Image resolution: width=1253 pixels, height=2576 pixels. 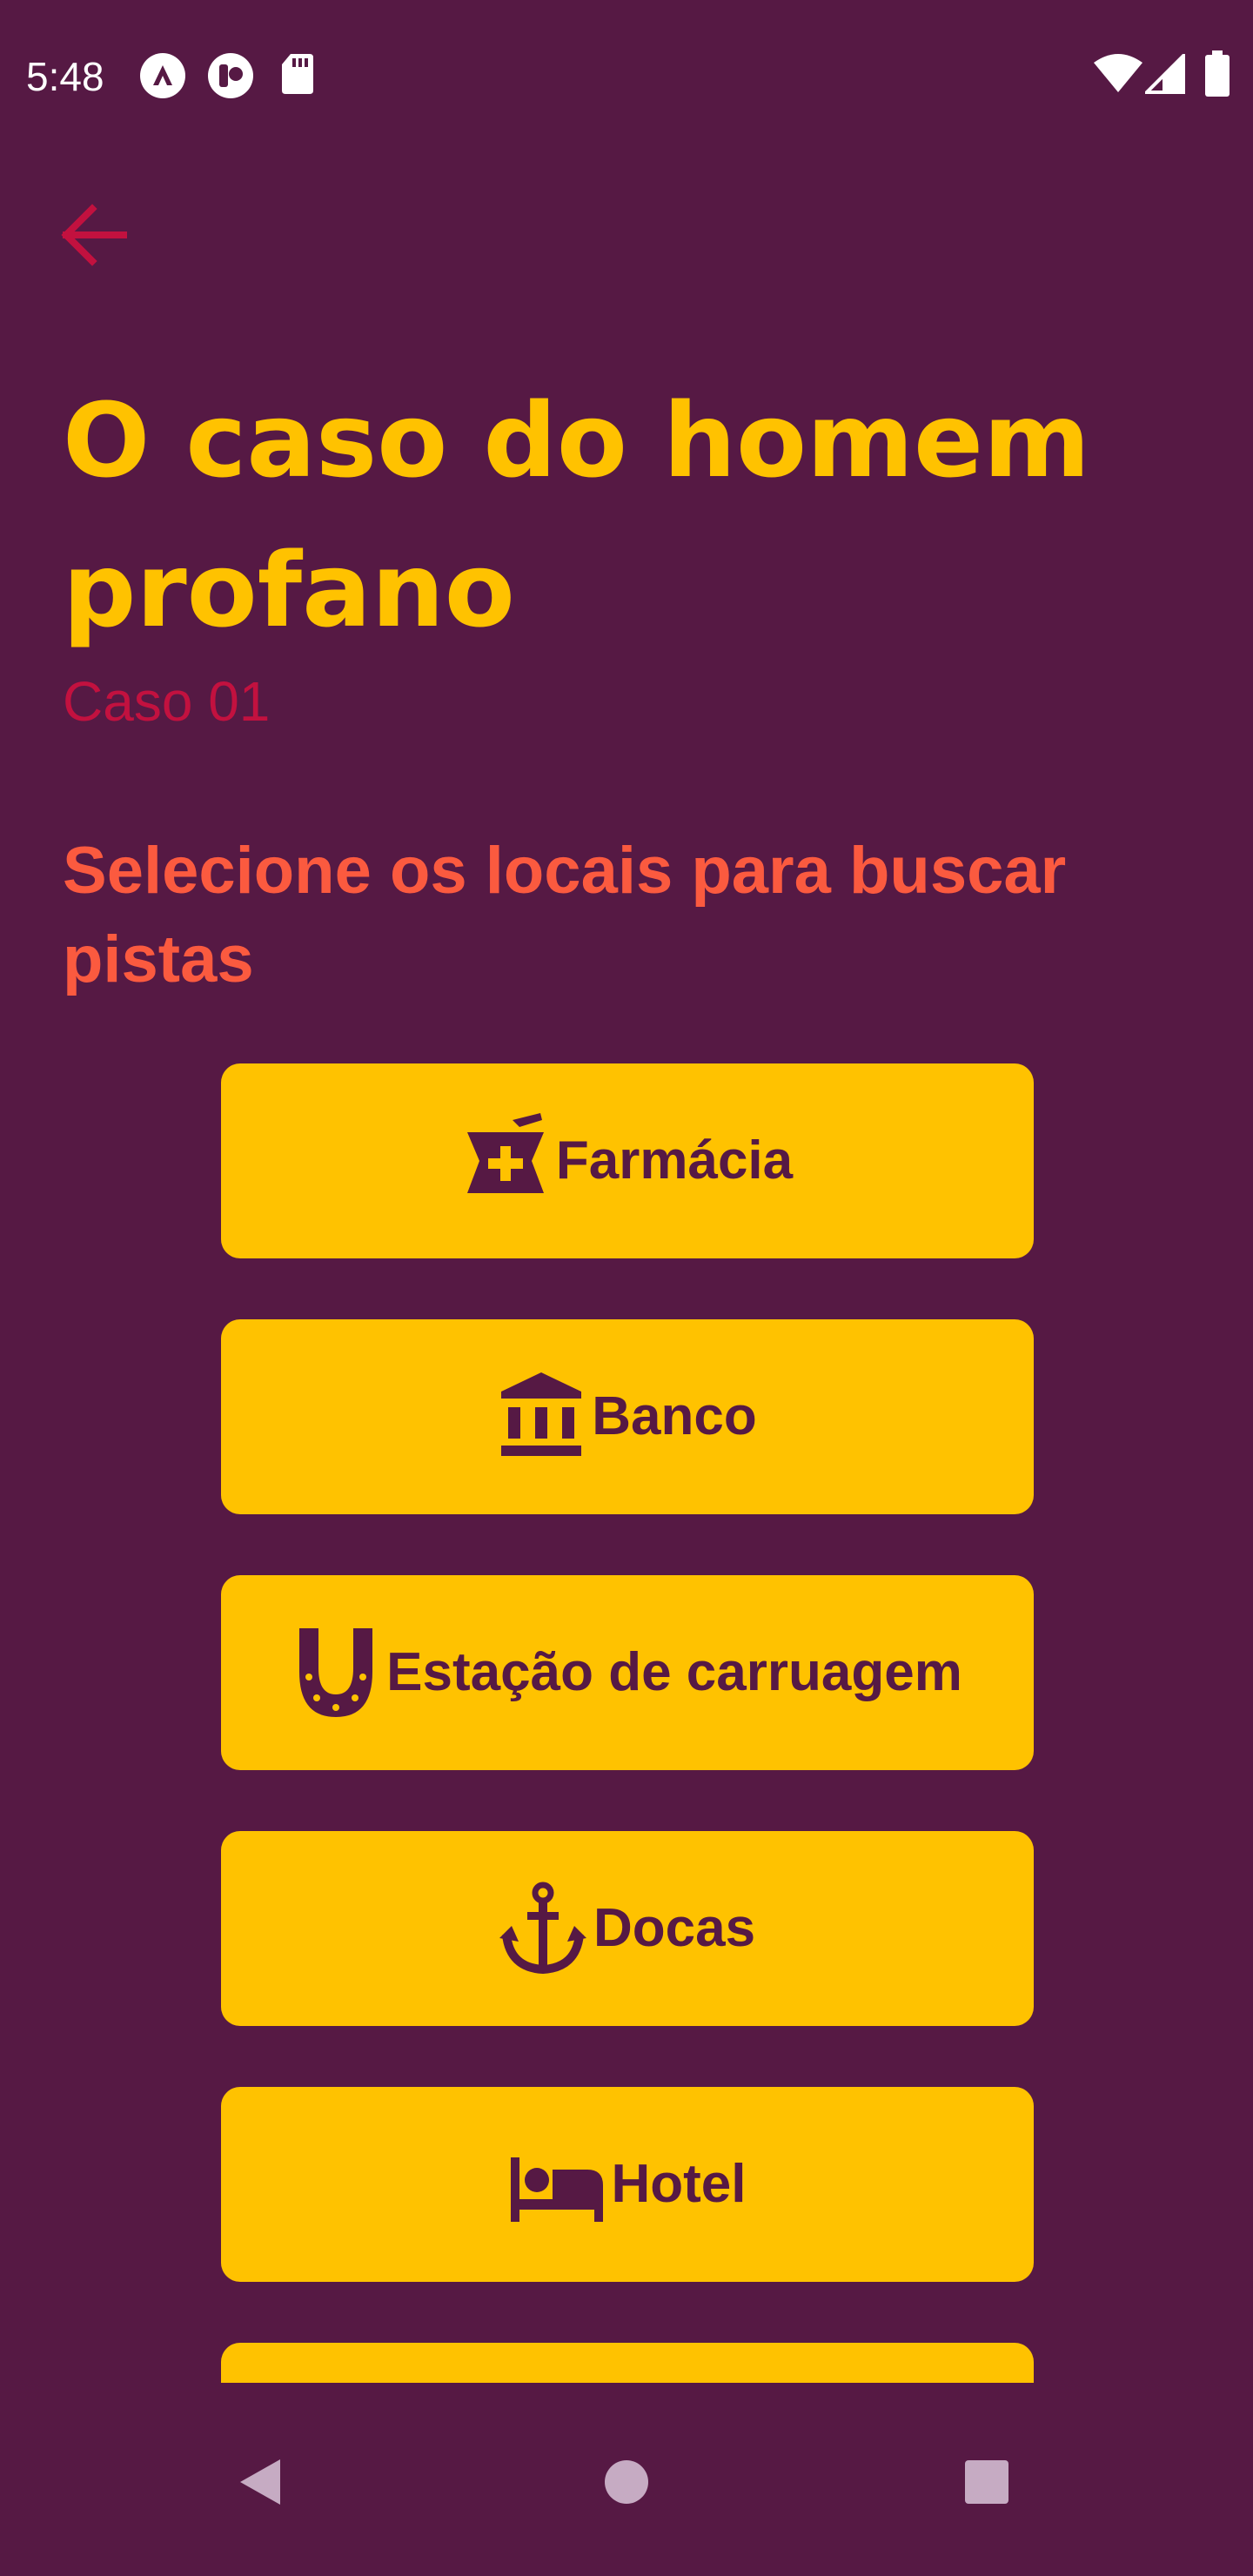 I want to click on place-button-docas: Docas, so click(x=627, y=1929).